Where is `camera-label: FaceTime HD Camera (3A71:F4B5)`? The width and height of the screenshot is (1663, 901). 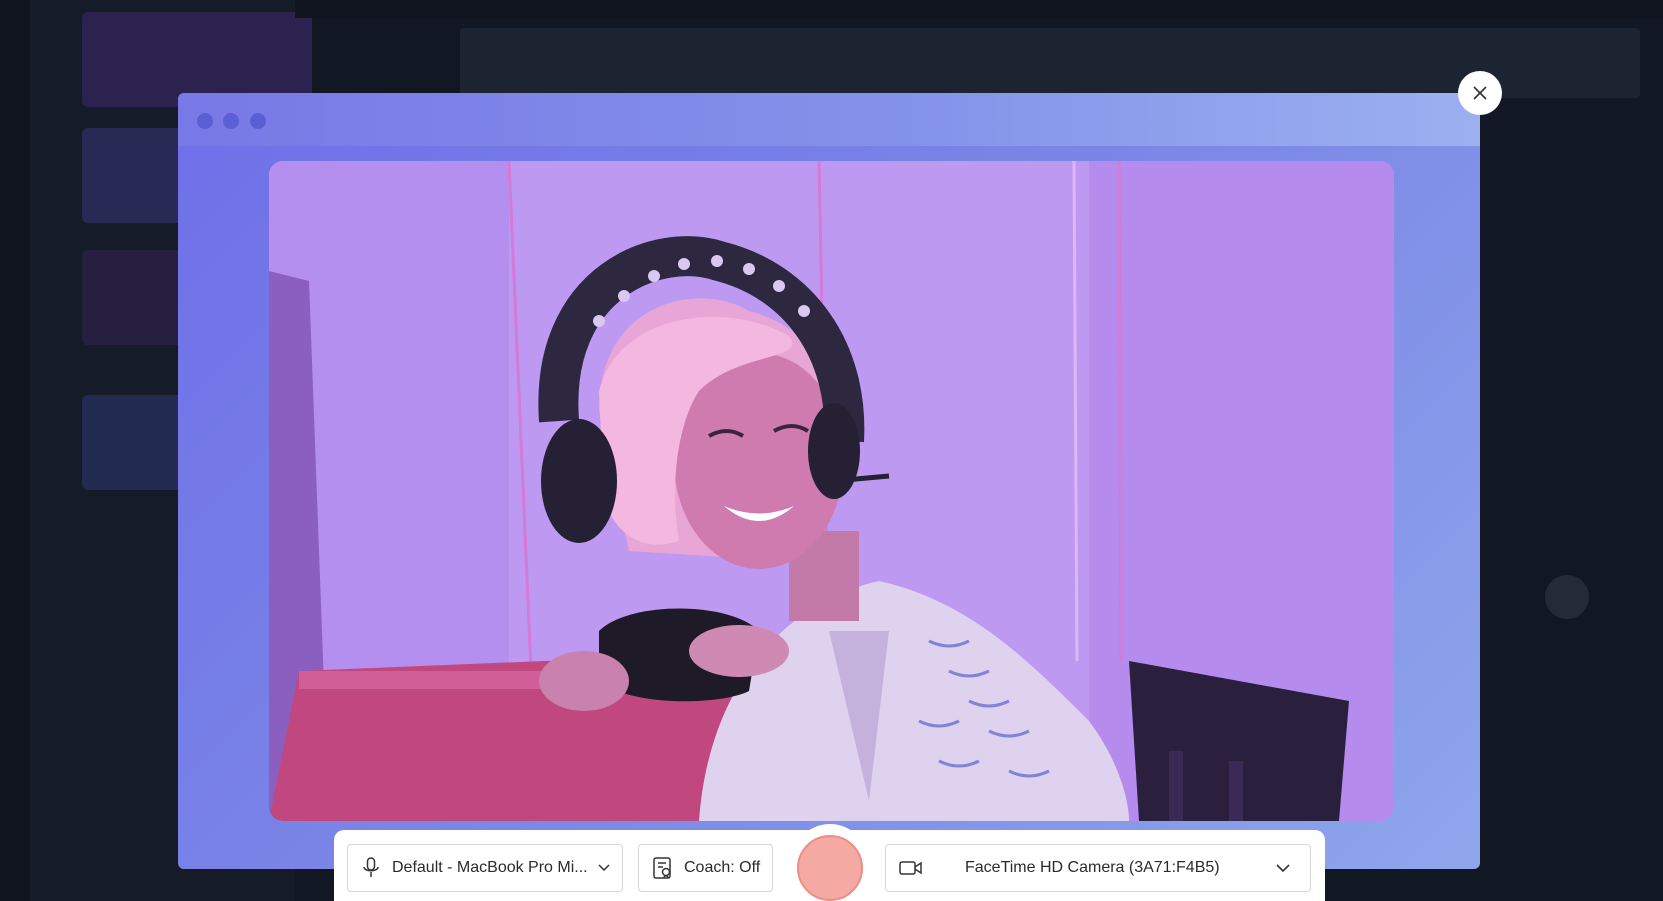
camera-label: FaceTime HD Camera (3A71:F4B5) is located at coordinates (1092, 867).